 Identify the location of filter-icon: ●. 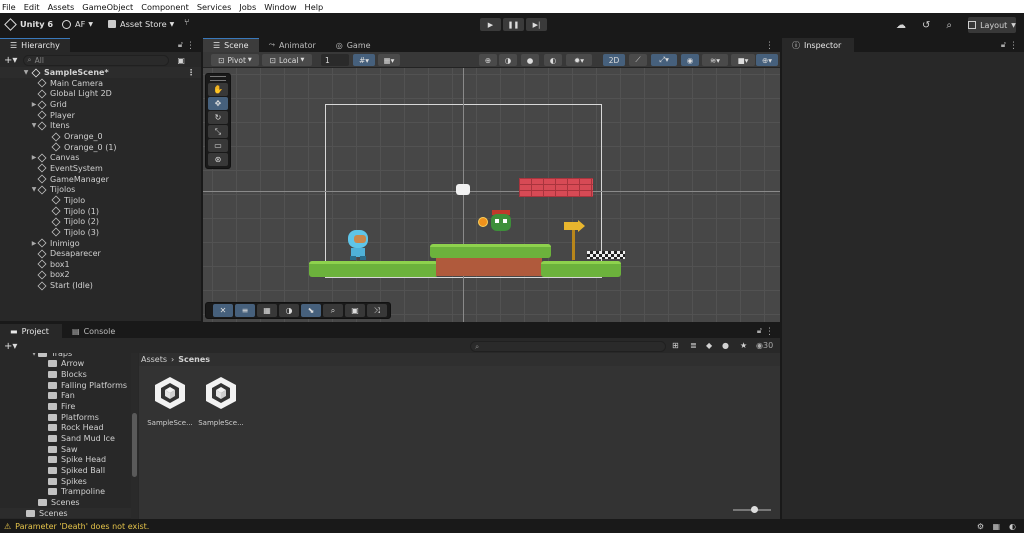
(725, 345).